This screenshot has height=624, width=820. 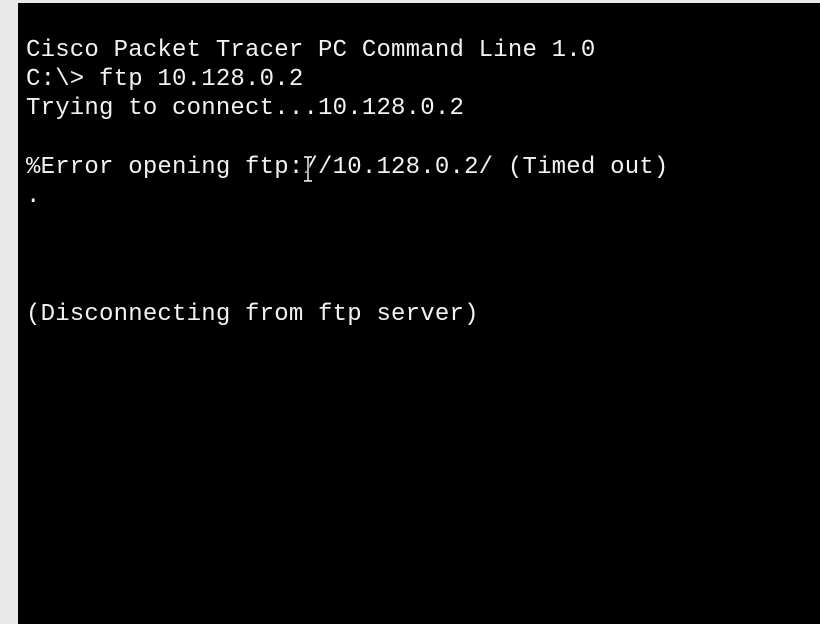 What do you see at coordinates (308, 169) in the screenshot?
I see `text-ibeam-cursor-icon` at bounding box center [308, 169].